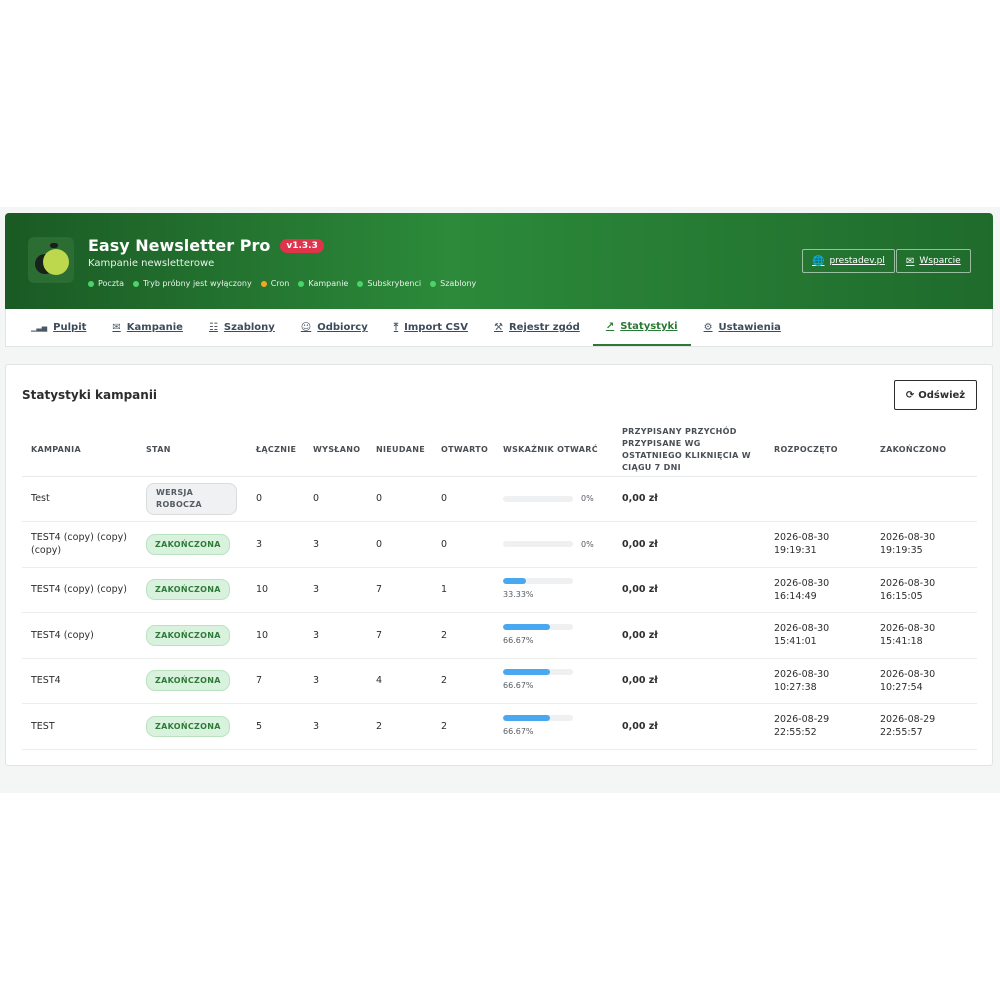  What do you see at coordinates (399, 590) in the screenshot?
I see `cell-failed: 7` at bounding box center [399, 590].